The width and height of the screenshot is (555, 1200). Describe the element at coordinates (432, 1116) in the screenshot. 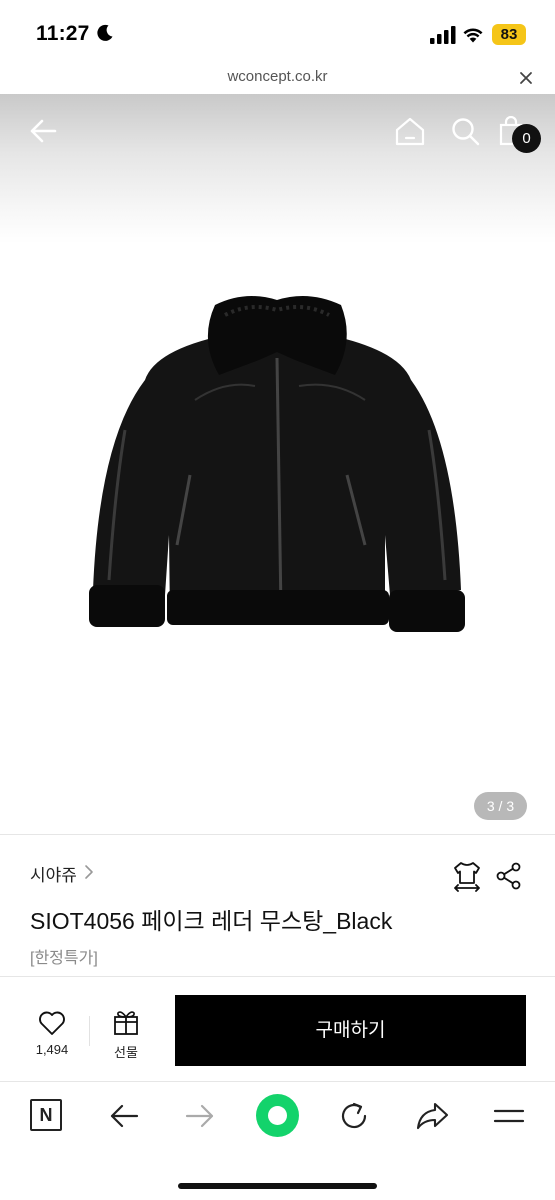

I see `share-arrow-icon` at that location.